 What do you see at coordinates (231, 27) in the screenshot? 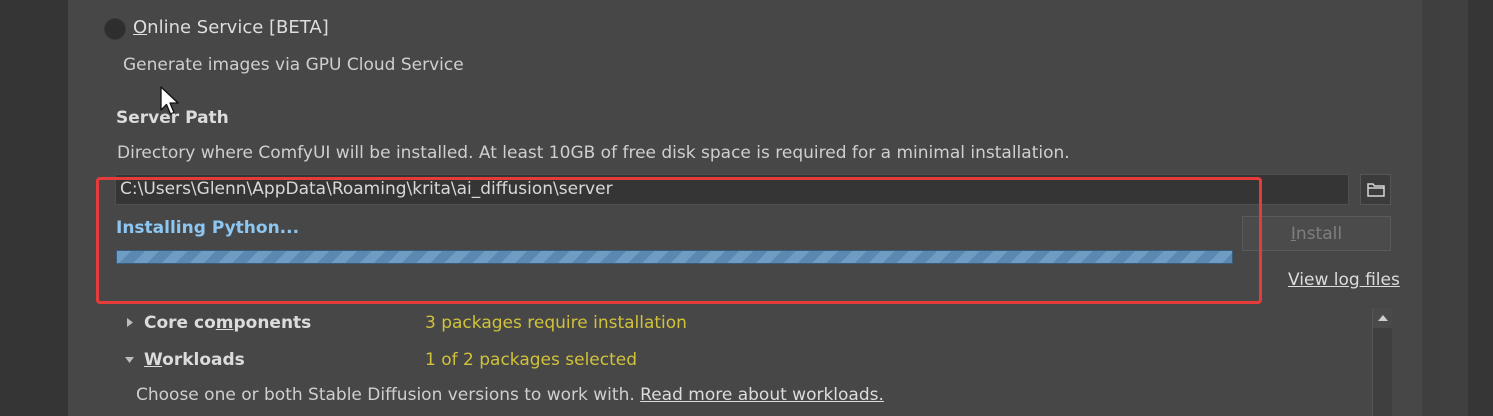
I see `online-service-label: Online Service [BETA]` at bounding box center [231, 27].